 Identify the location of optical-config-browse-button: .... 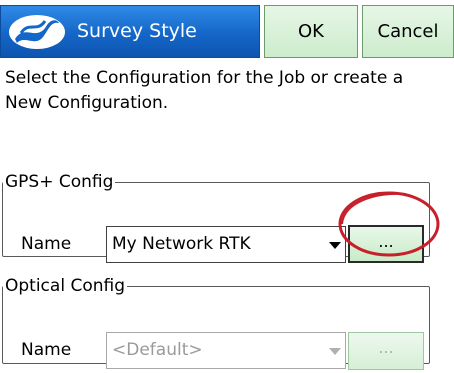
(386, 351).